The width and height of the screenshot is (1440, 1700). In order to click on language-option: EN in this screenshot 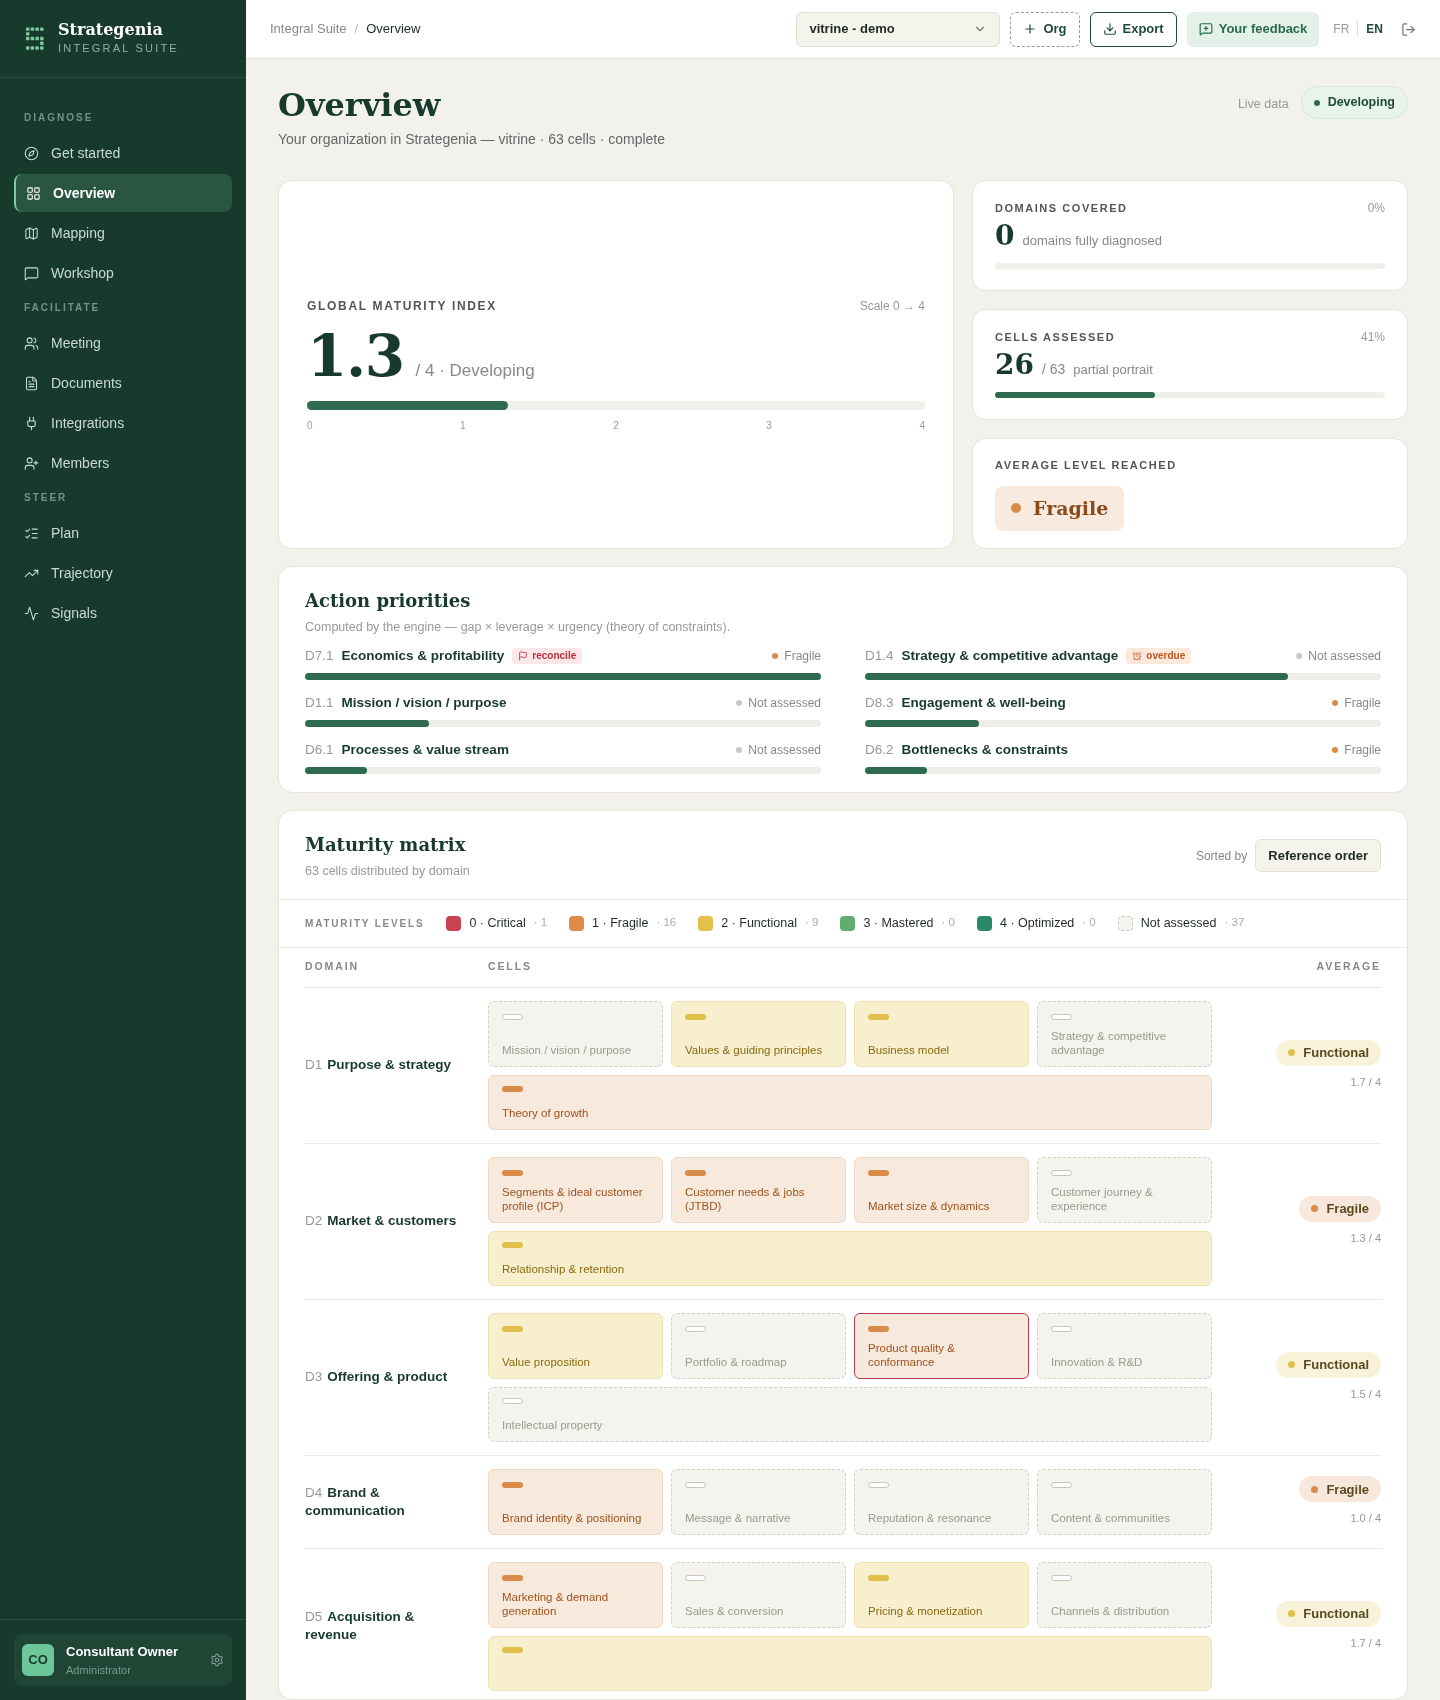, I will do `click(1374, 29)`.